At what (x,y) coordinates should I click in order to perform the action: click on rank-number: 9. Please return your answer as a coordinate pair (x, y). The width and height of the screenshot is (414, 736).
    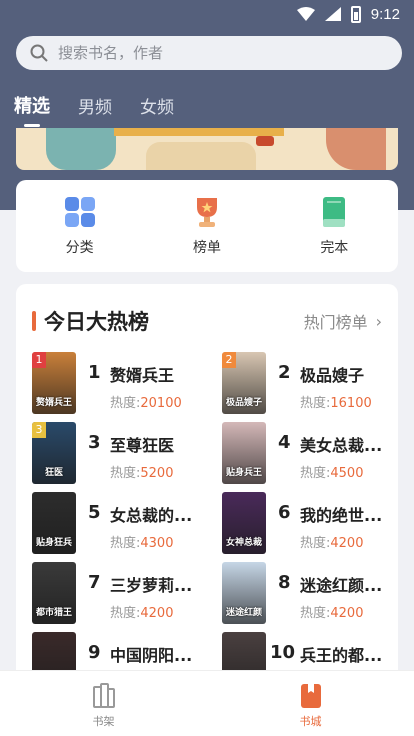
    Looking at the image, I should click on (94, 652).